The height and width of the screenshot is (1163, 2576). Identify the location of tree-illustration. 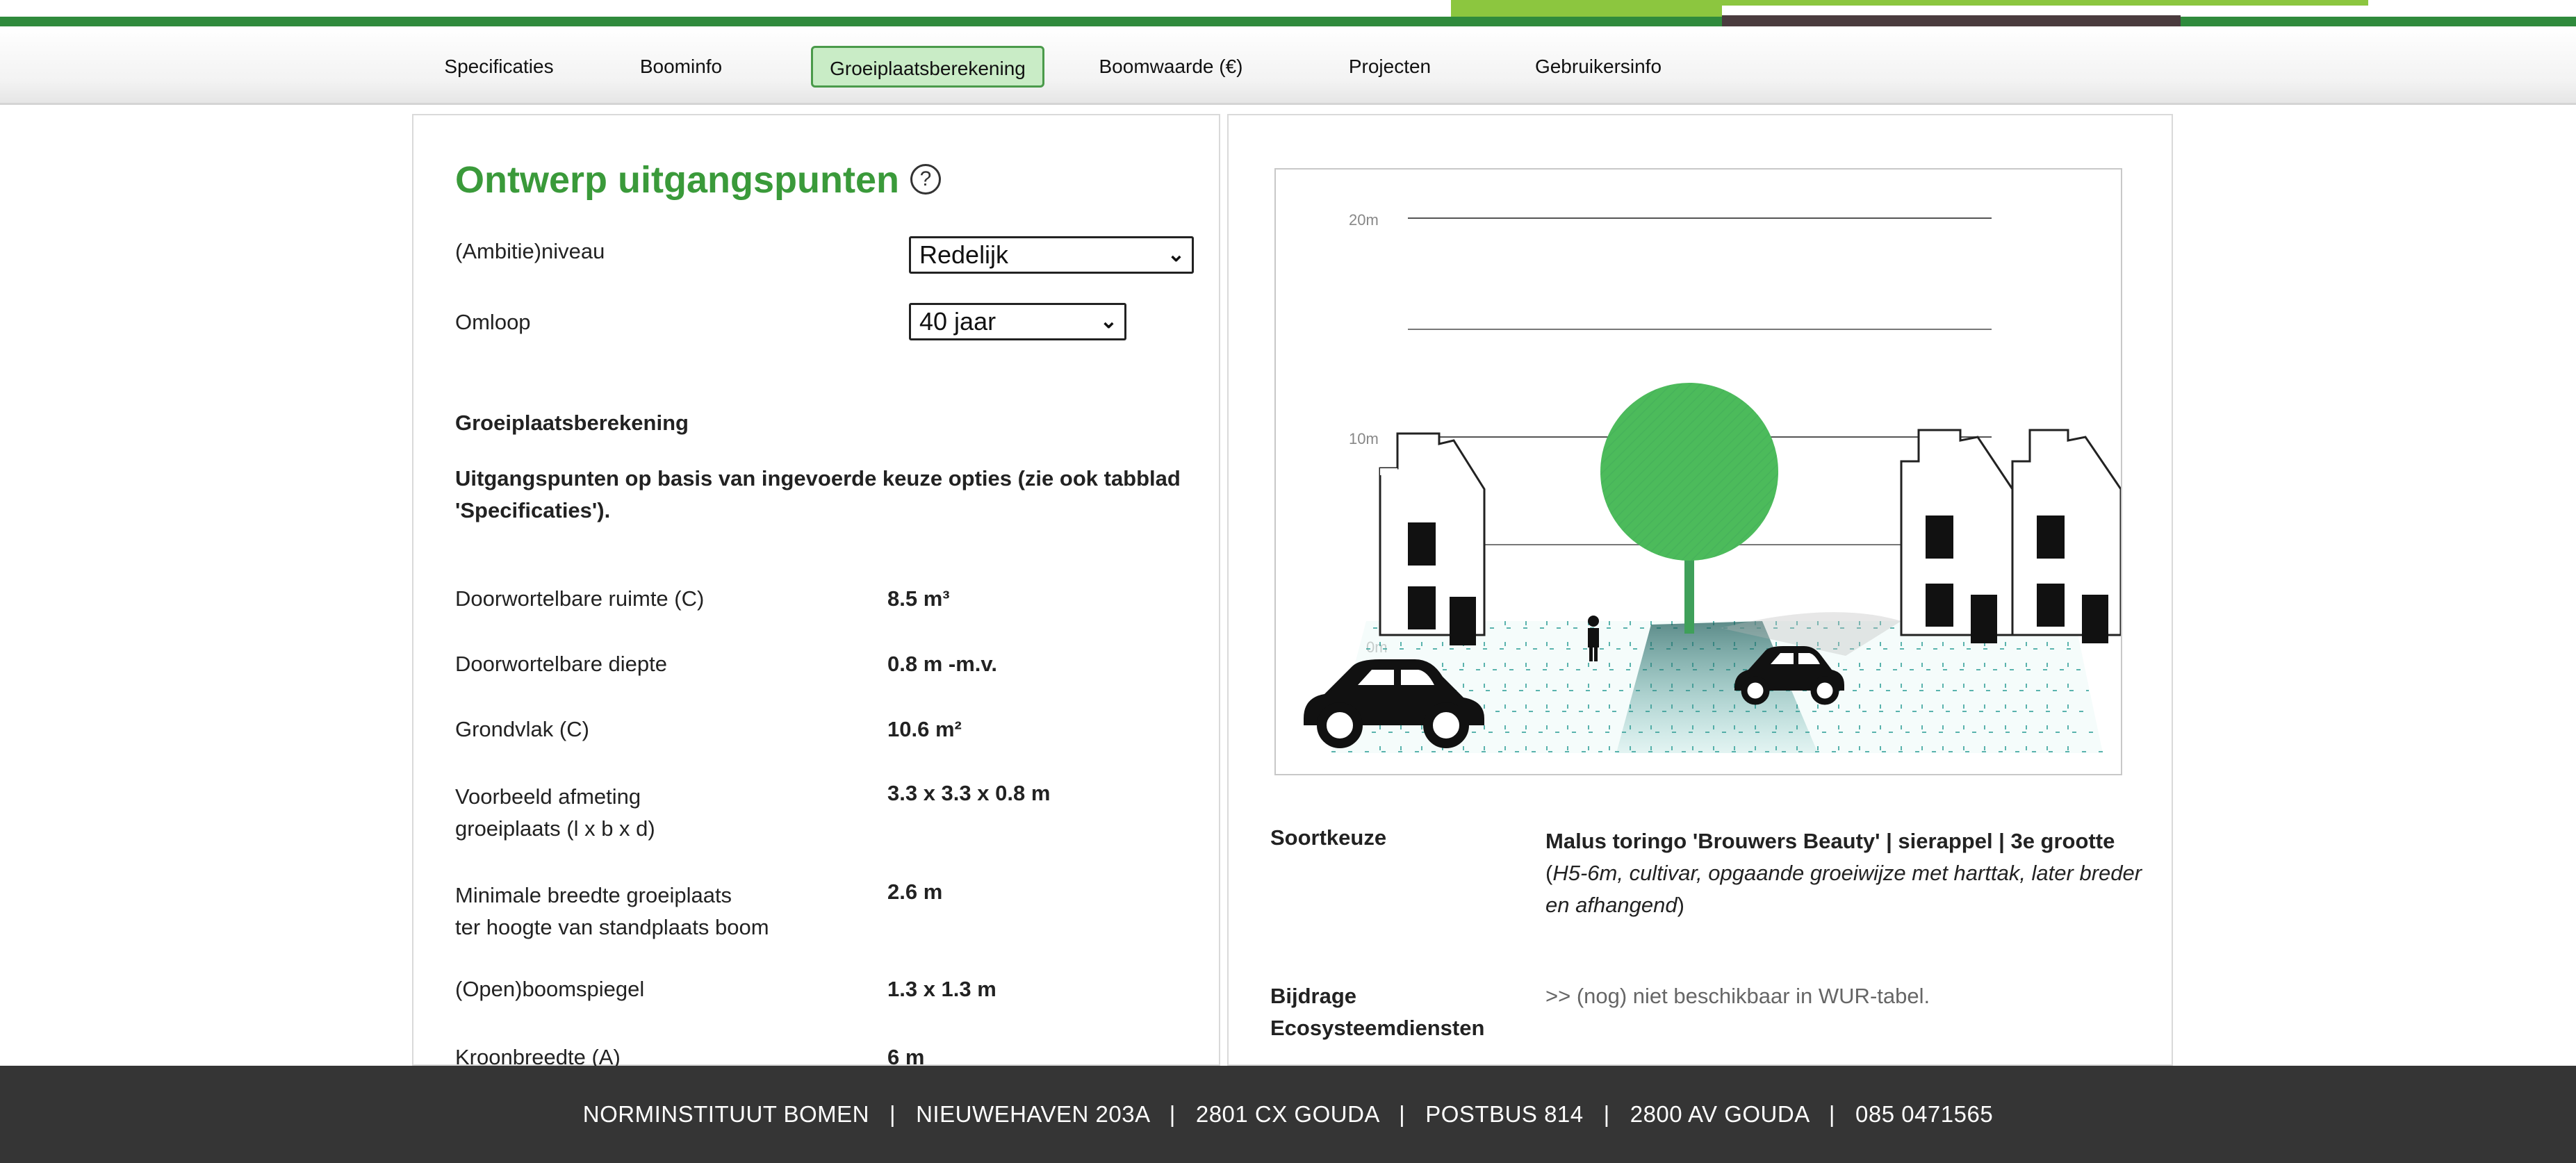
(1689, 508).